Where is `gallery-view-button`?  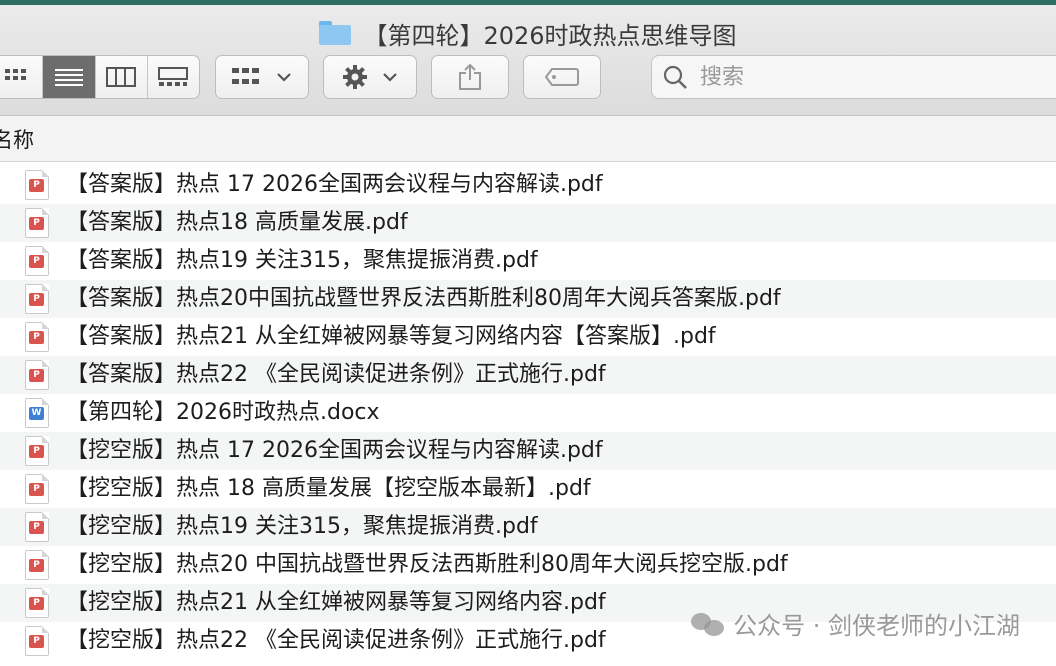 gallery-view-button is located at coordinates (173, 77).